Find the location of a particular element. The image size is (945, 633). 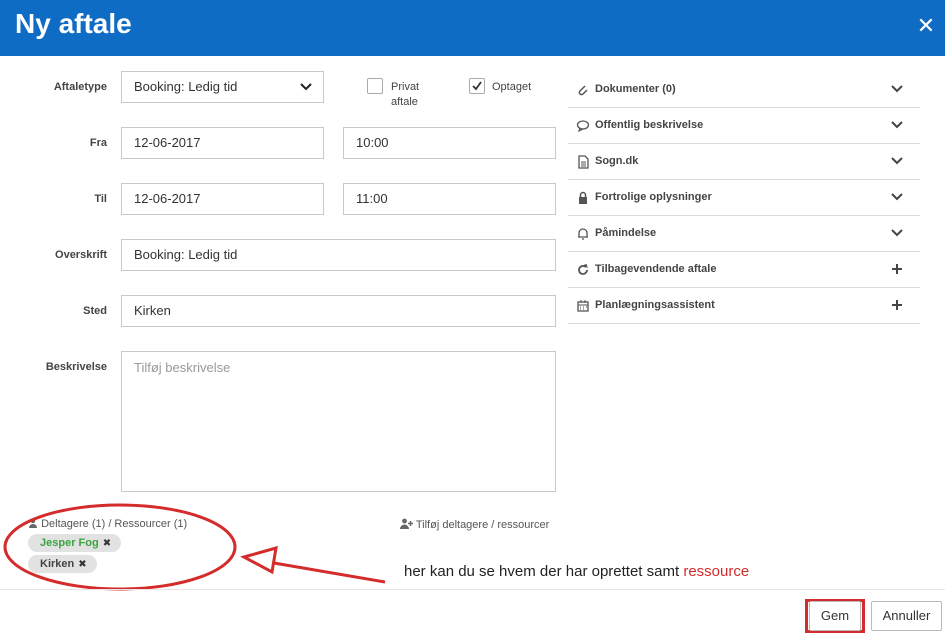

check-icon is located at coordinates (477, 86).